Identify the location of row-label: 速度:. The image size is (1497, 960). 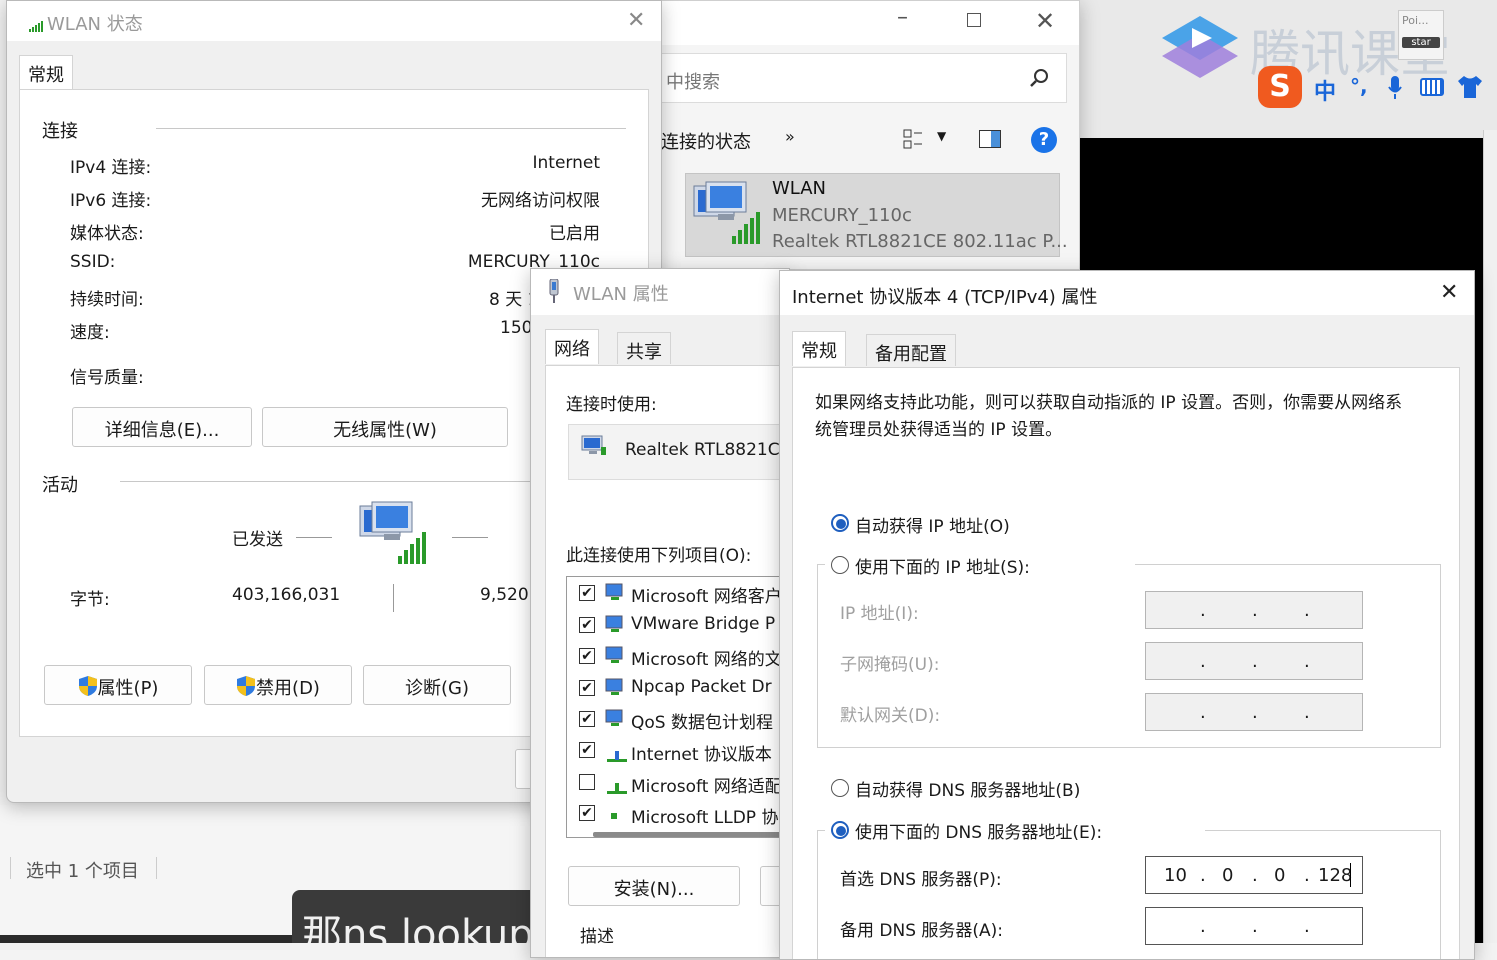
(90, 333).